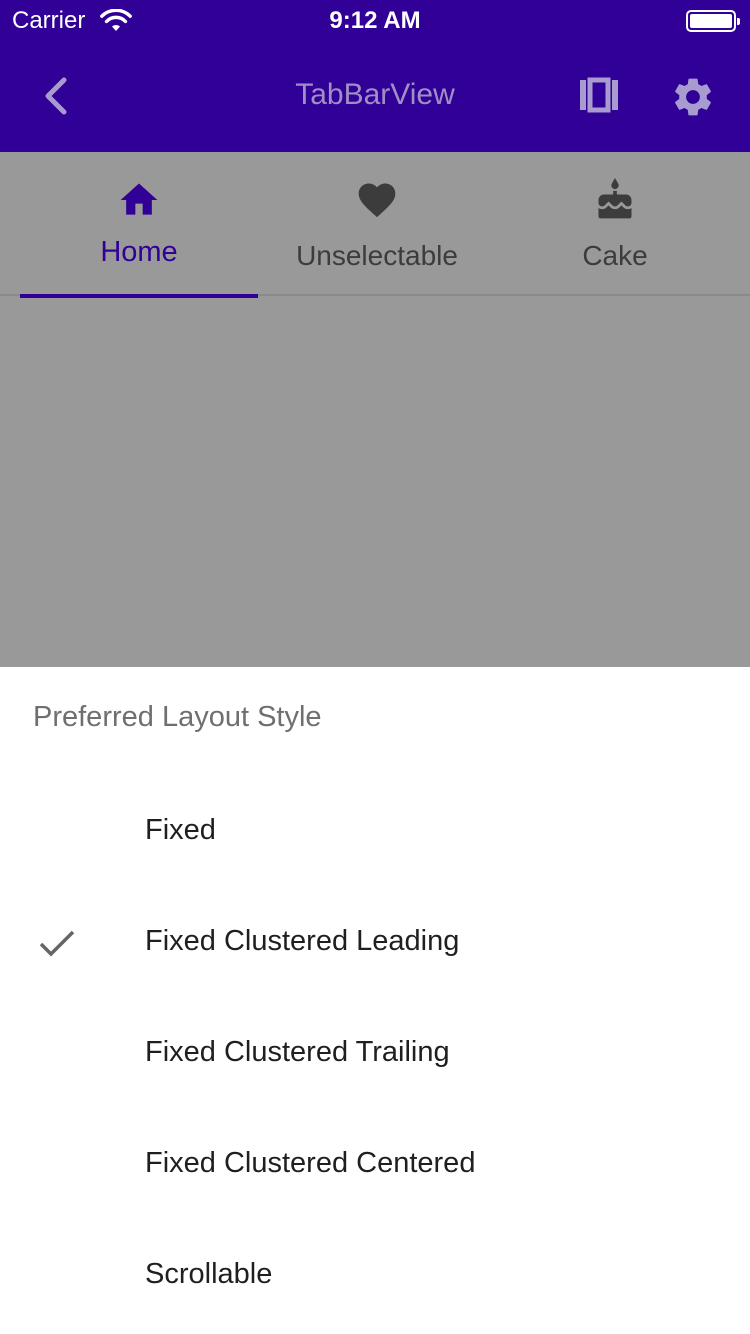 The image size is (750, 1334). Describe the element at coordinates (375, 1277) in the screenshot. I see `option-scrollable: Scrollable` at that location.